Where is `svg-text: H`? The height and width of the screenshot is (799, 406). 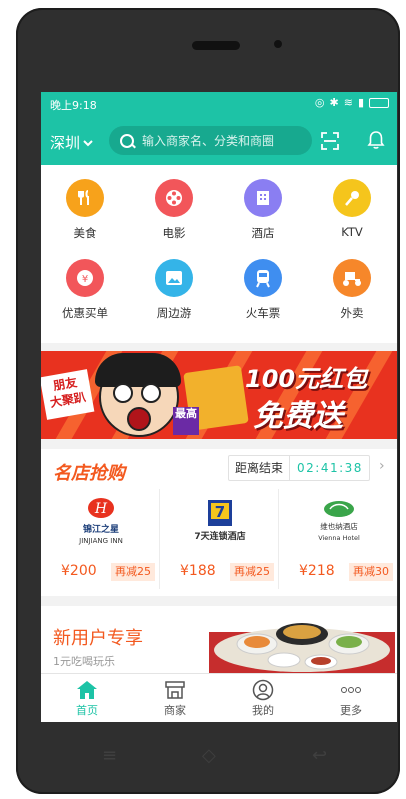 svg-text: H is located at coordinates (101, 509).